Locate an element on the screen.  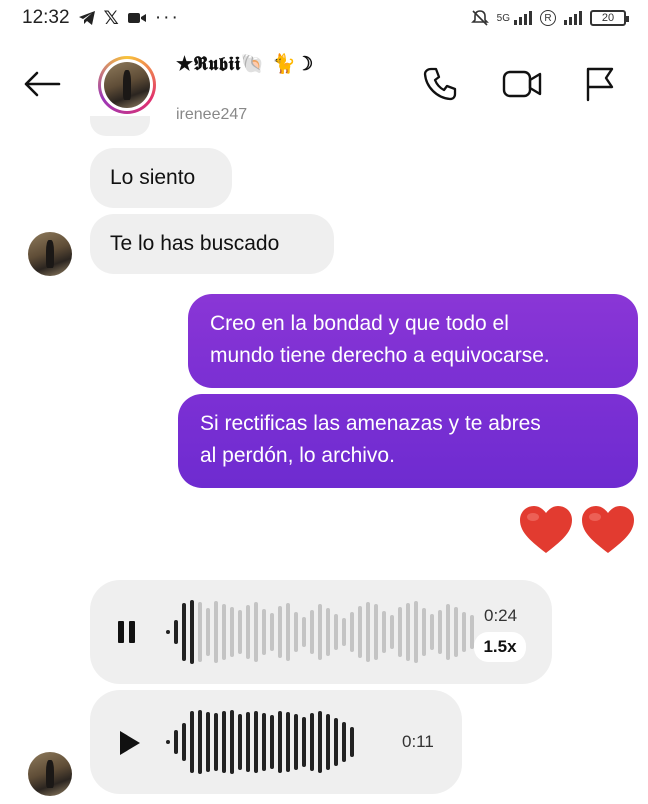
status-bar: 12:32 𝕏 ··· 5G R 20 is located at coordinates (324, 18).